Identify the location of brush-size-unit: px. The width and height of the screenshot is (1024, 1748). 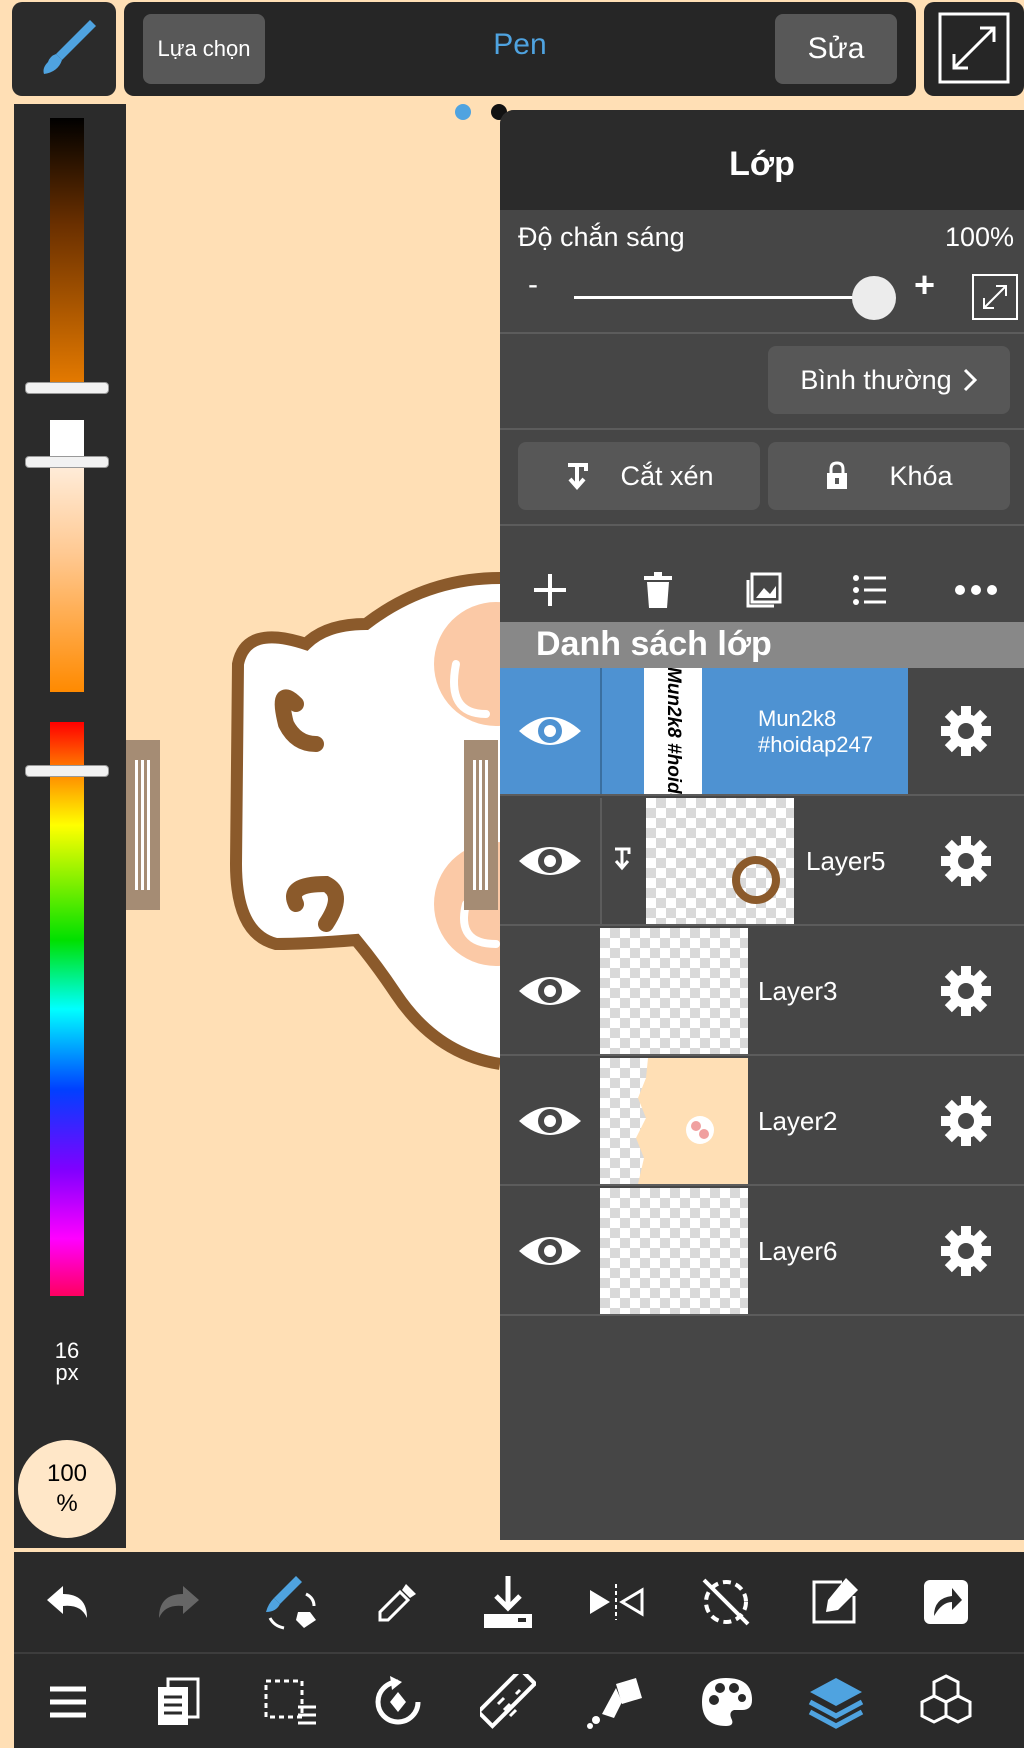
(67, 1372).